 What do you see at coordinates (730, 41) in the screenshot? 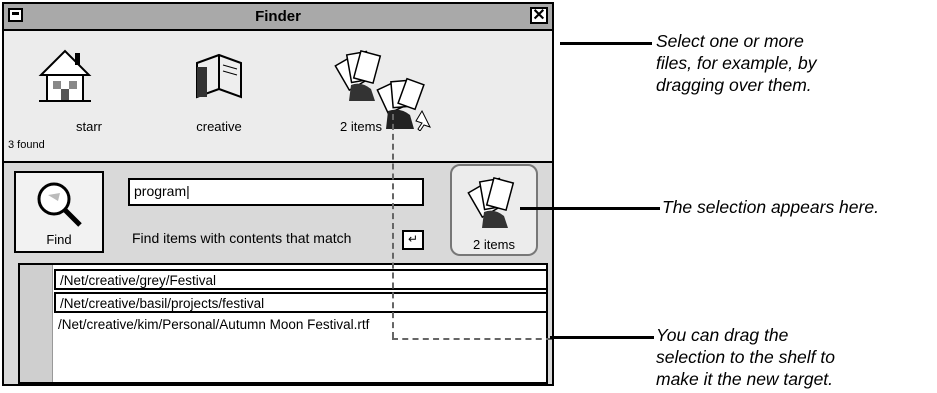
I see `callout-line: Select one or more` at bounding box center [730, 41].